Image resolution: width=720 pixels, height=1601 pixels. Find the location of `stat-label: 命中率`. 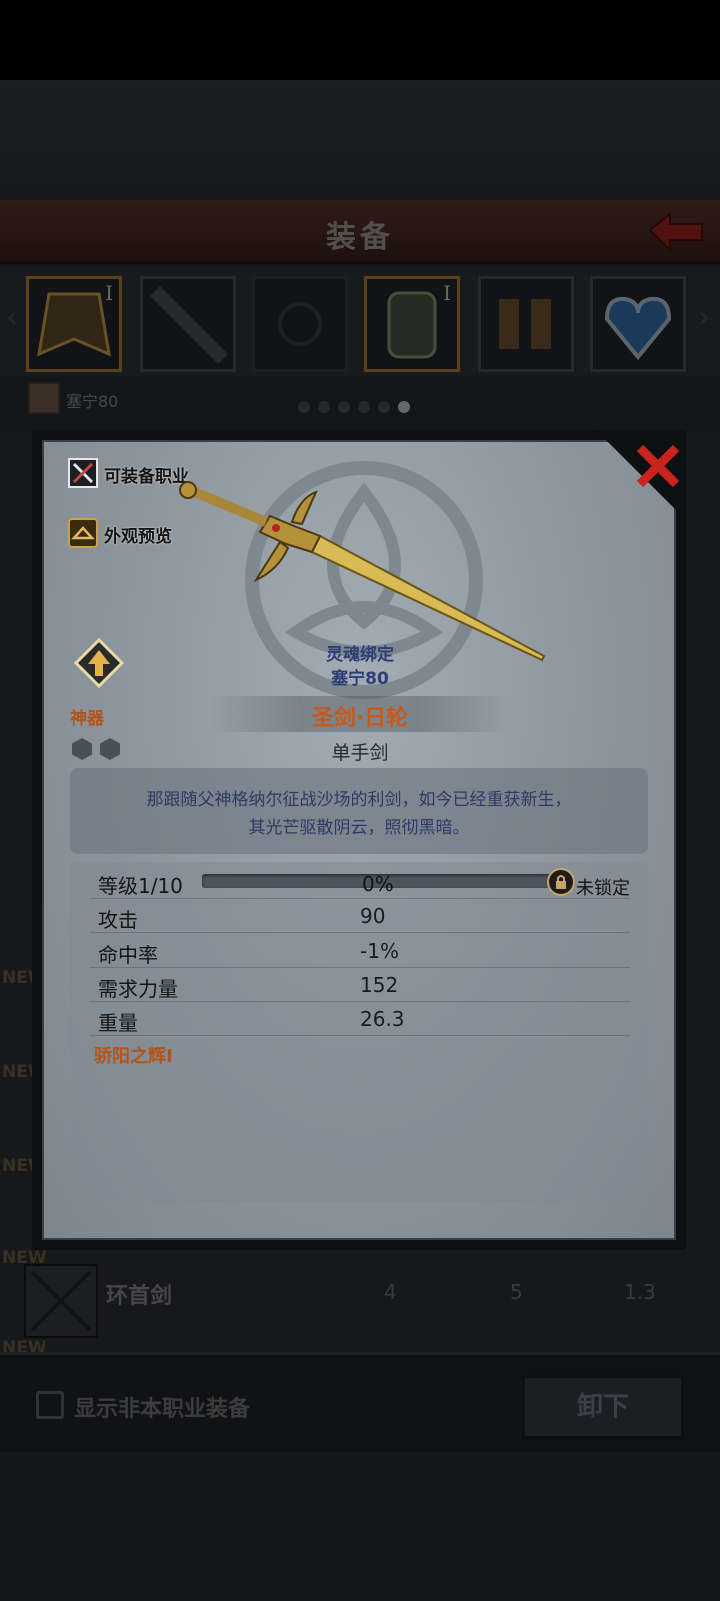

stat-label: 命中率 is located at coordinates (128, 955).